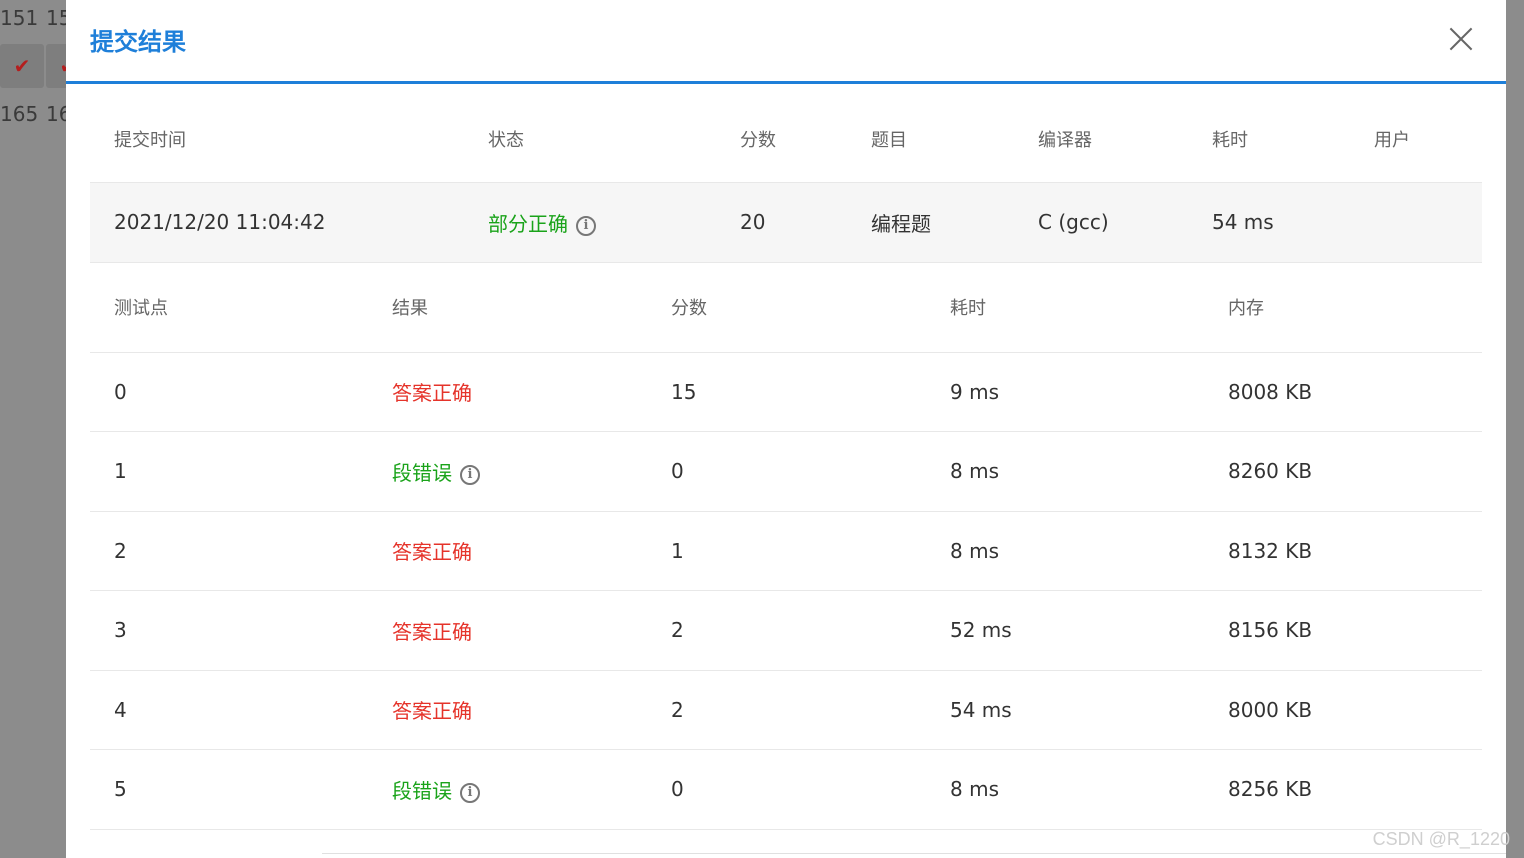 This screenshot has height=858, width=1524. I want to click on close-icon, so click(1461, 39).